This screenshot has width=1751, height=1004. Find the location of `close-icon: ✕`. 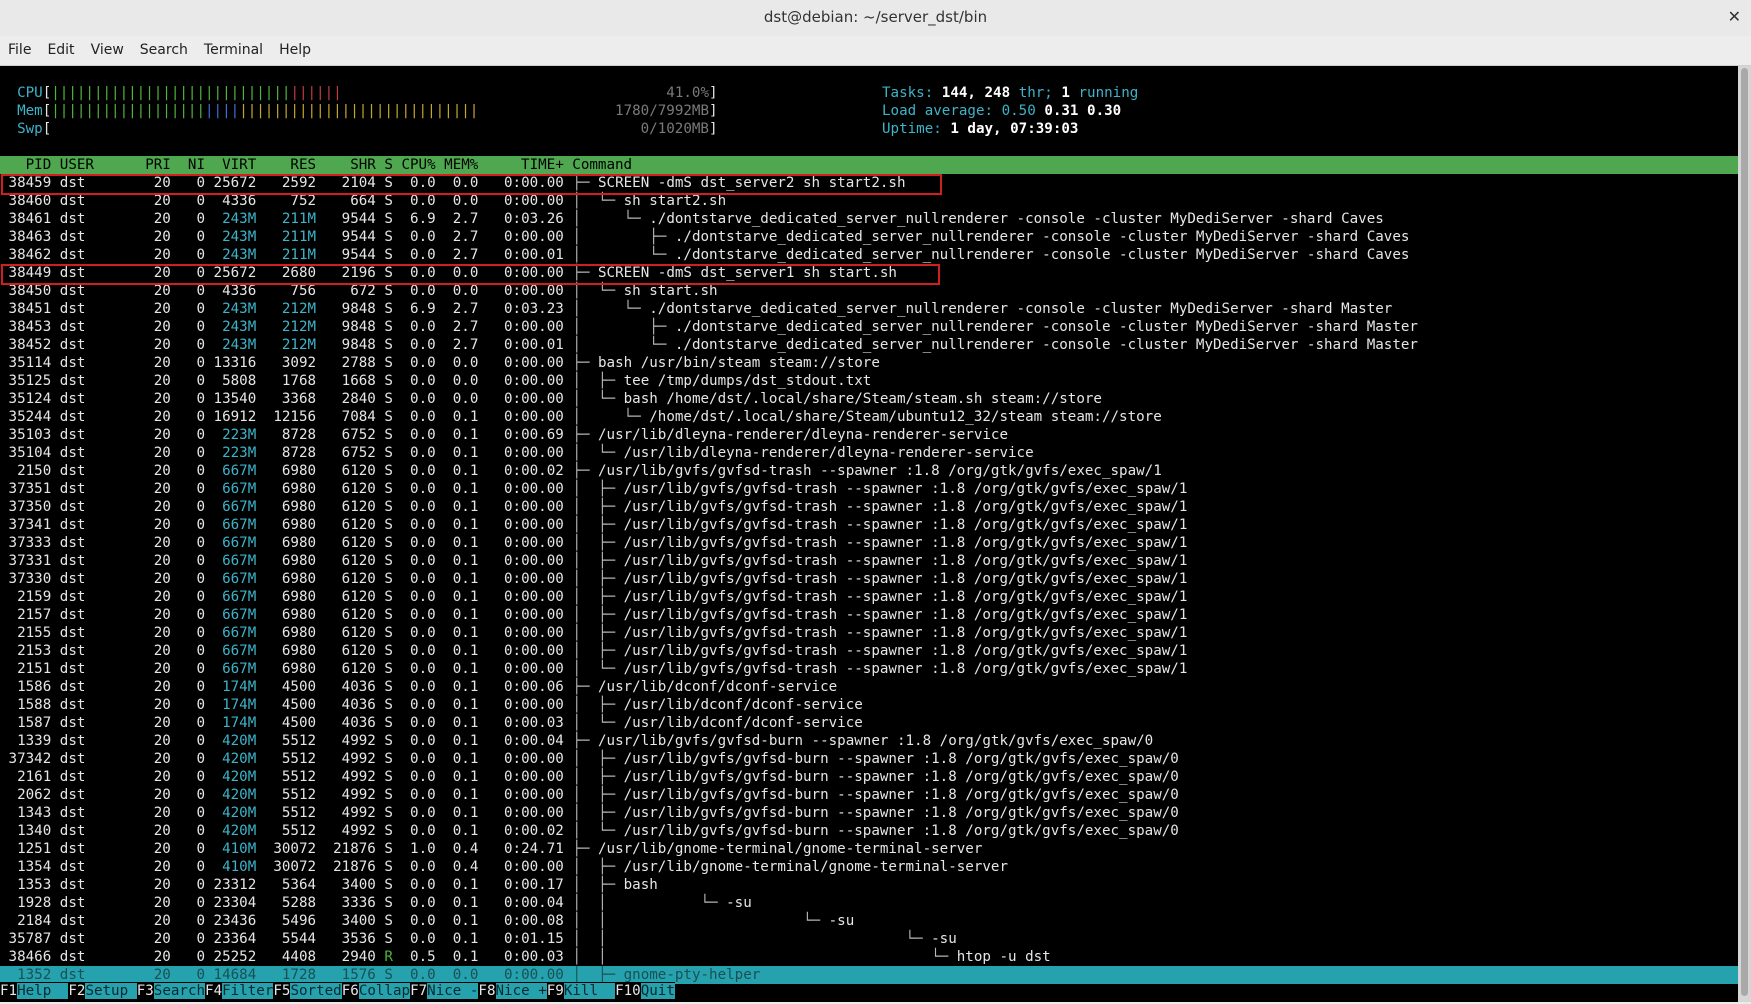

close-icon: ✕ is located at coordinates (1734, 17).